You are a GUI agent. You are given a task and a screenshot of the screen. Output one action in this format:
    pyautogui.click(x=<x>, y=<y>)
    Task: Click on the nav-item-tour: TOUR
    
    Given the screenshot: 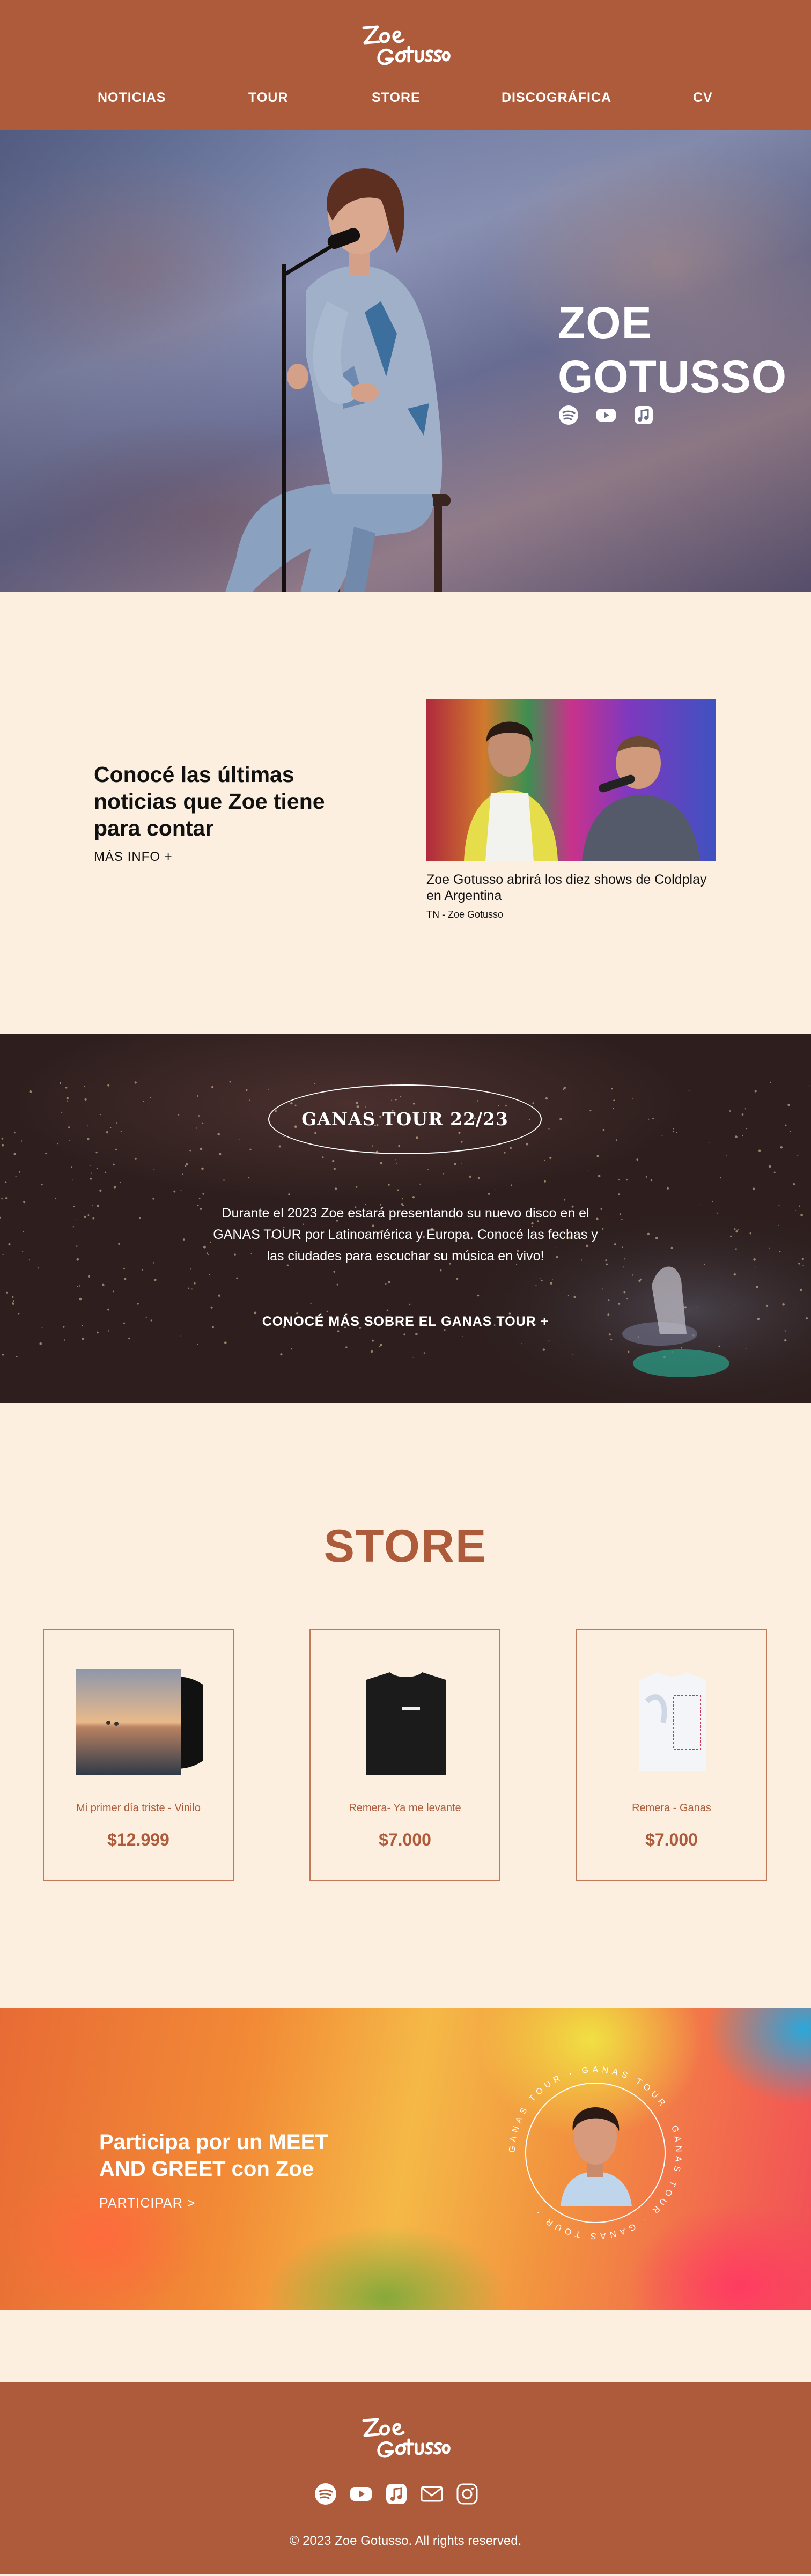 What is the action you would take?
    pyautogui.click(x=268, y=98)
    